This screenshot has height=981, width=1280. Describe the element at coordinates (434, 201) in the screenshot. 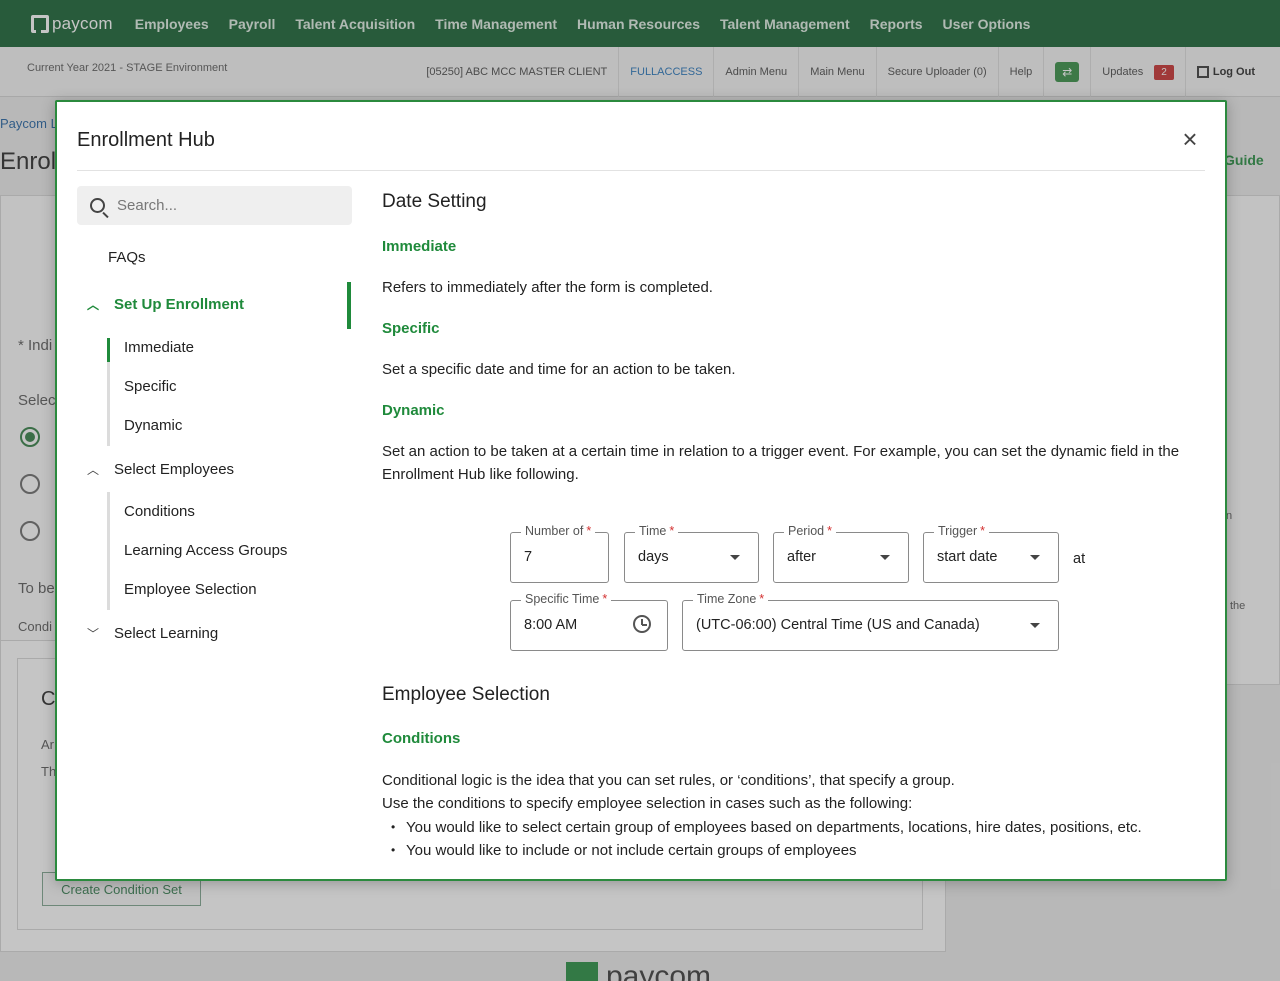

I see `date-setting-heading: Date Setting` at that location.